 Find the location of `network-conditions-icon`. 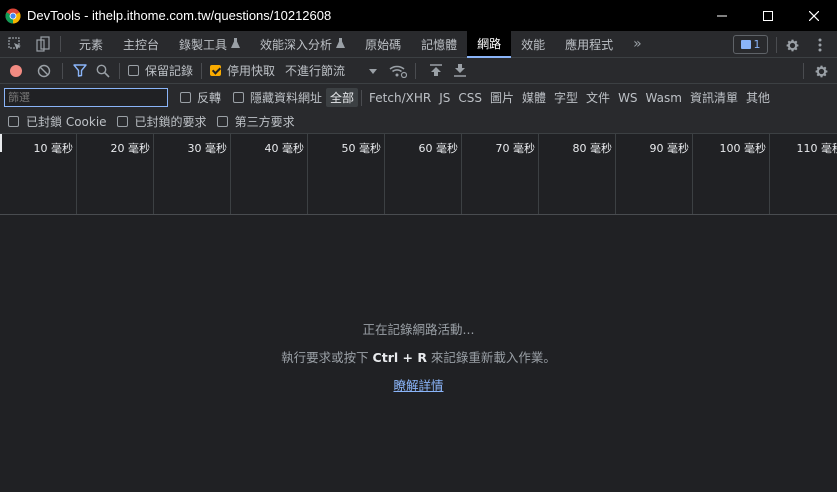

network-conditions-icon is located at coordinates (398, 71).